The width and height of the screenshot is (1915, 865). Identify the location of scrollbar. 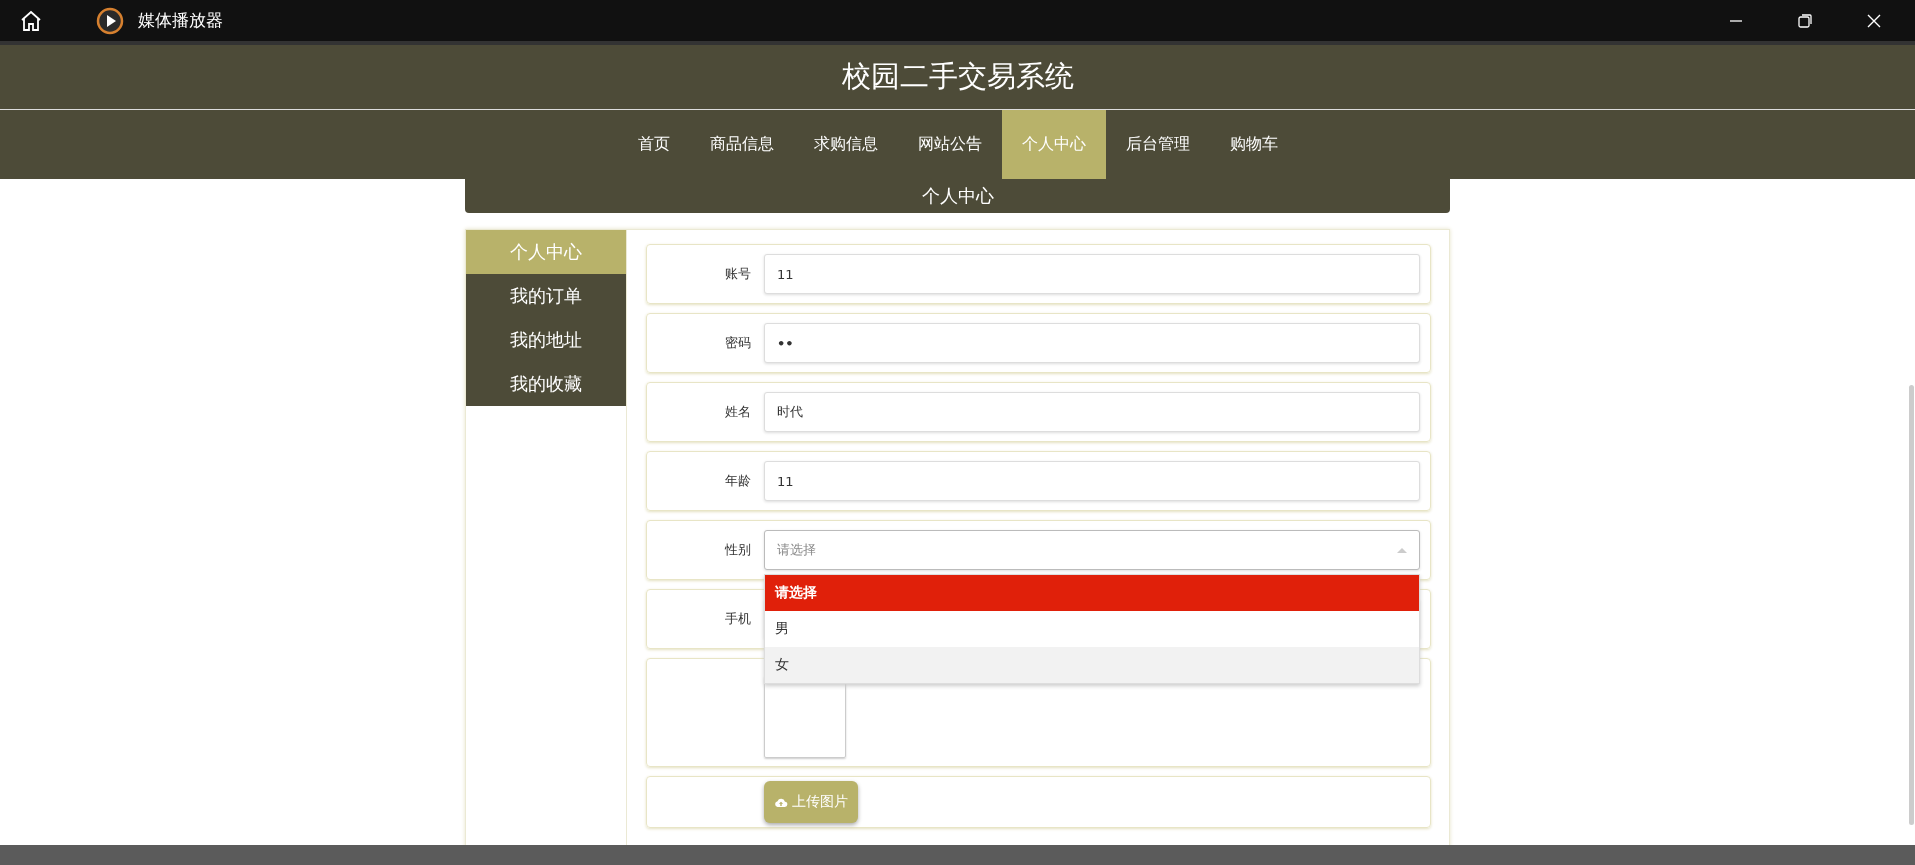
(1911, 605).